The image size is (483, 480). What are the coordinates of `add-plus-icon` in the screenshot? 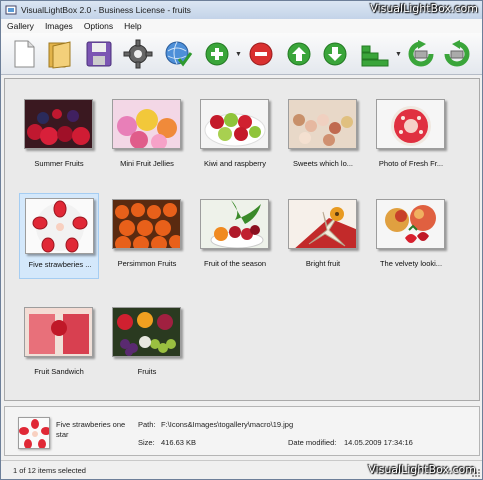 It's located at (217, 54).